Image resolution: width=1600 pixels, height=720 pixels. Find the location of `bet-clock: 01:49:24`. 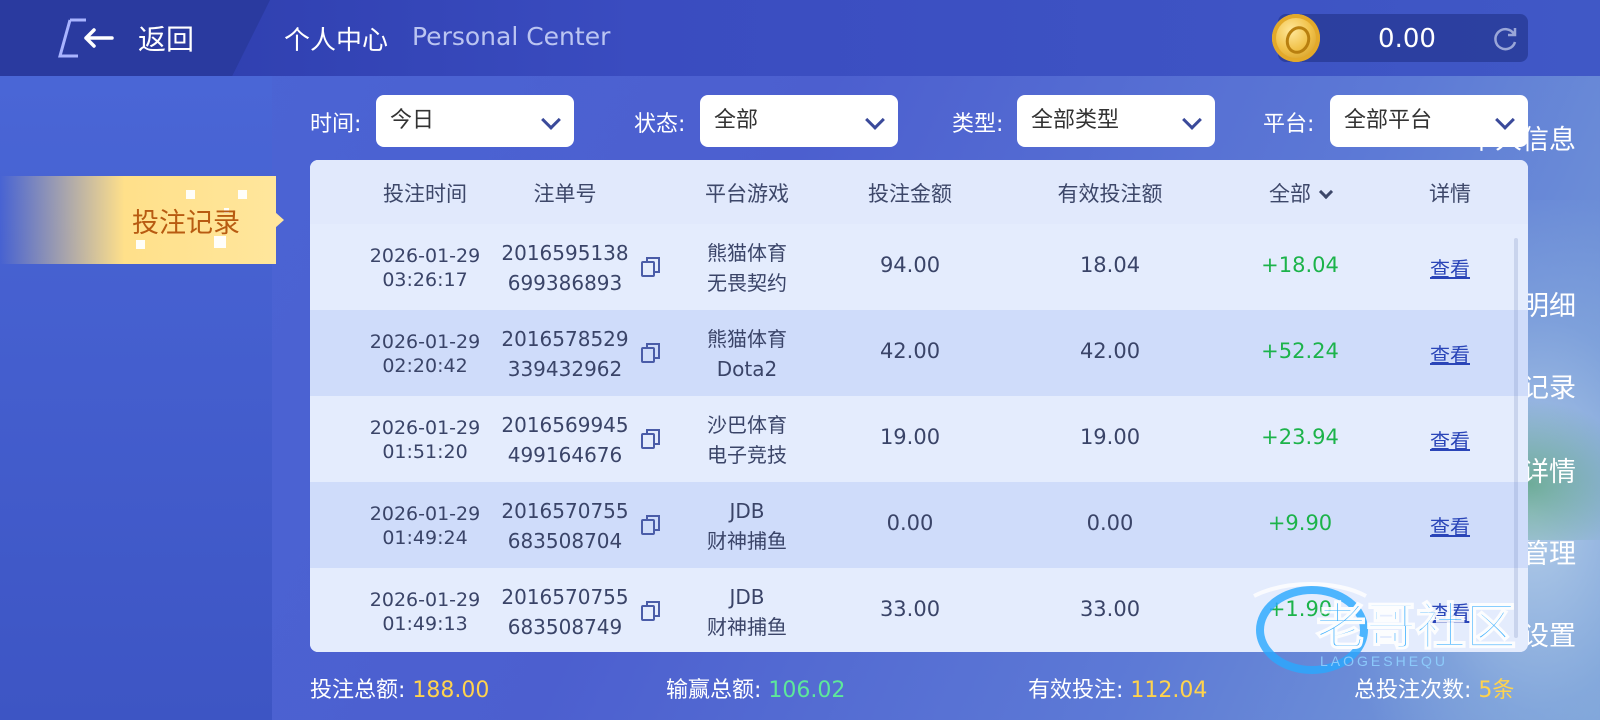

bet-clock: 01:49:24 is located at coordinates (425, 538).